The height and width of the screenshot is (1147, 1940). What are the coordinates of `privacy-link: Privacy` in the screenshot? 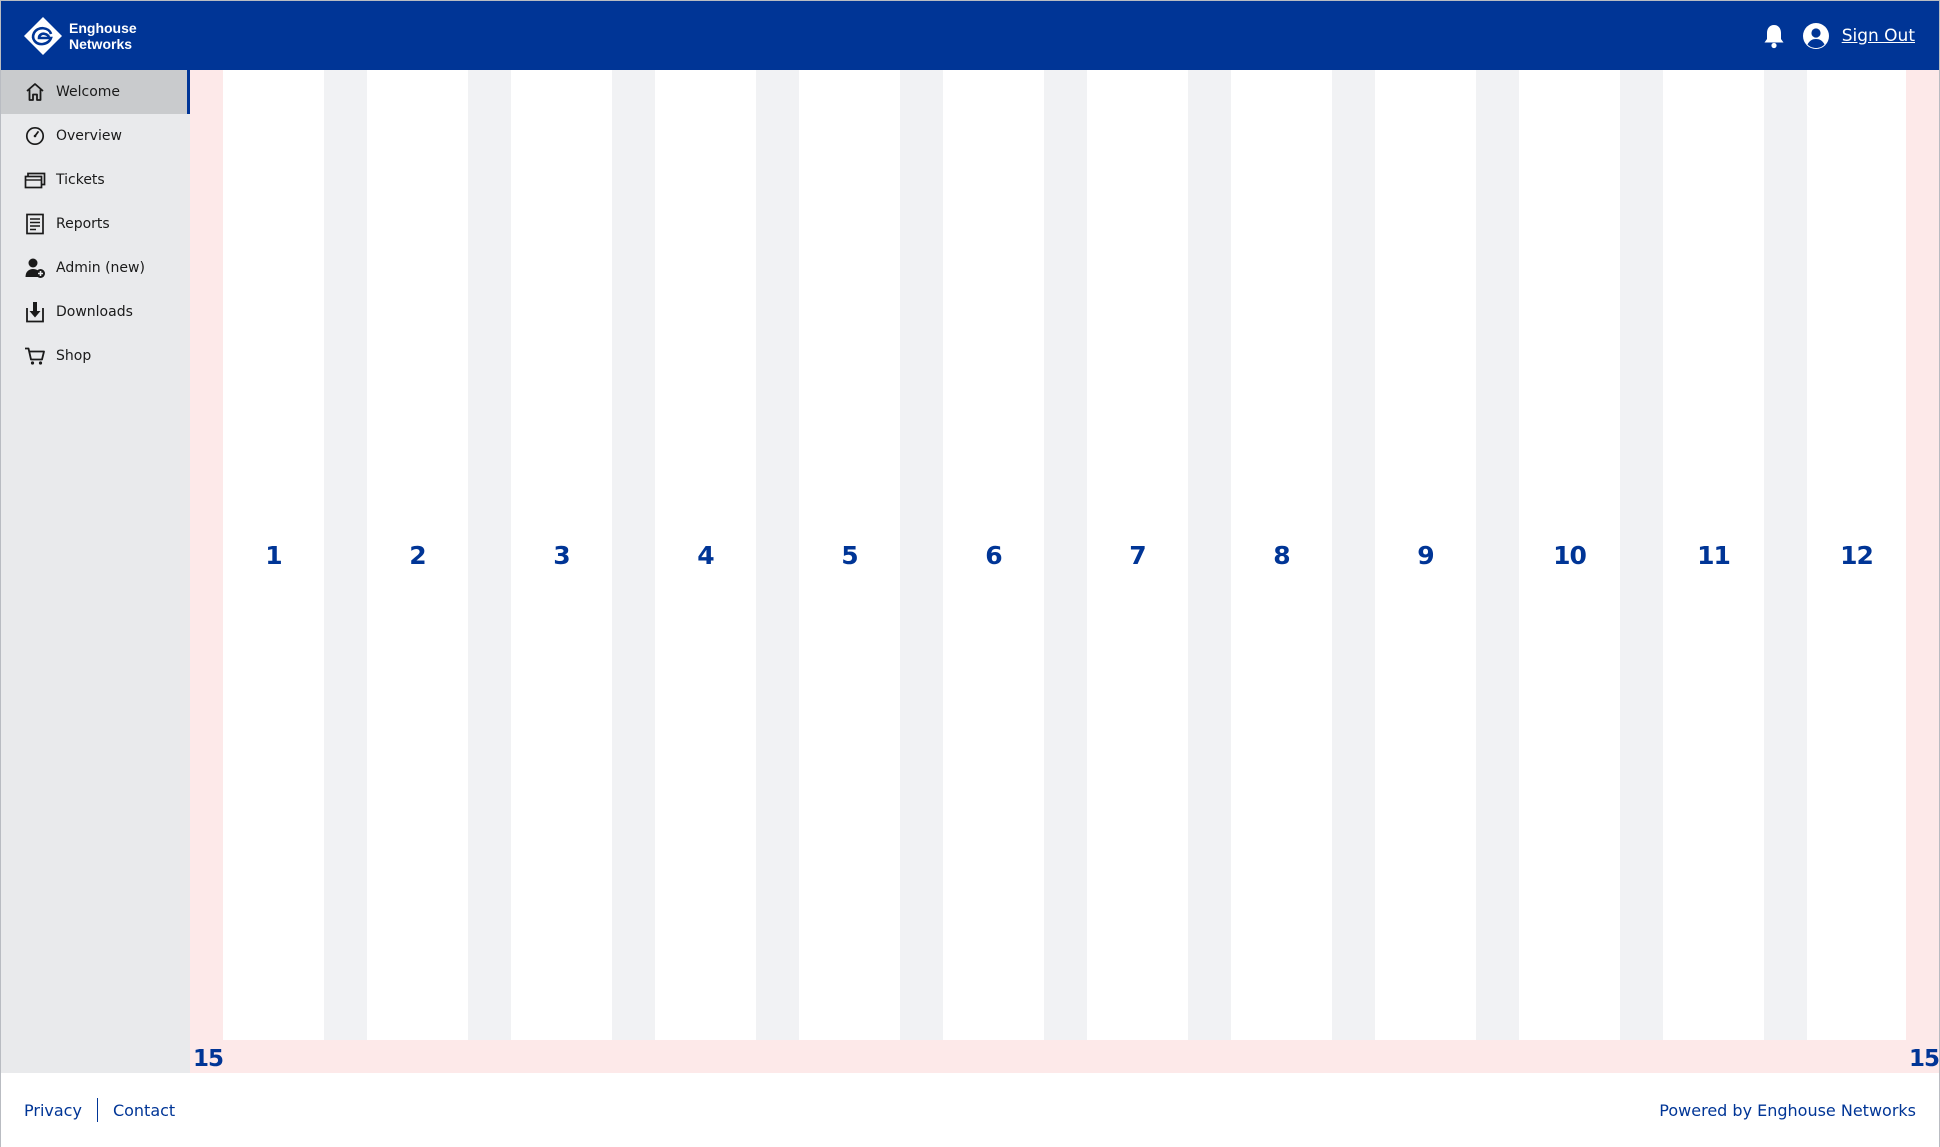 It's located at (53, 1110).